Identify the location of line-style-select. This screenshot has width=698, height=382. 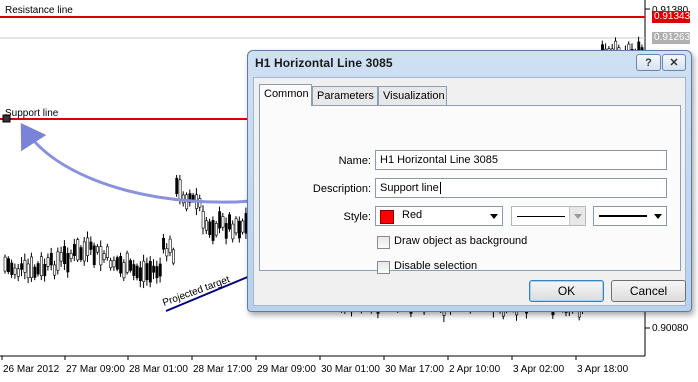
(548, 216).